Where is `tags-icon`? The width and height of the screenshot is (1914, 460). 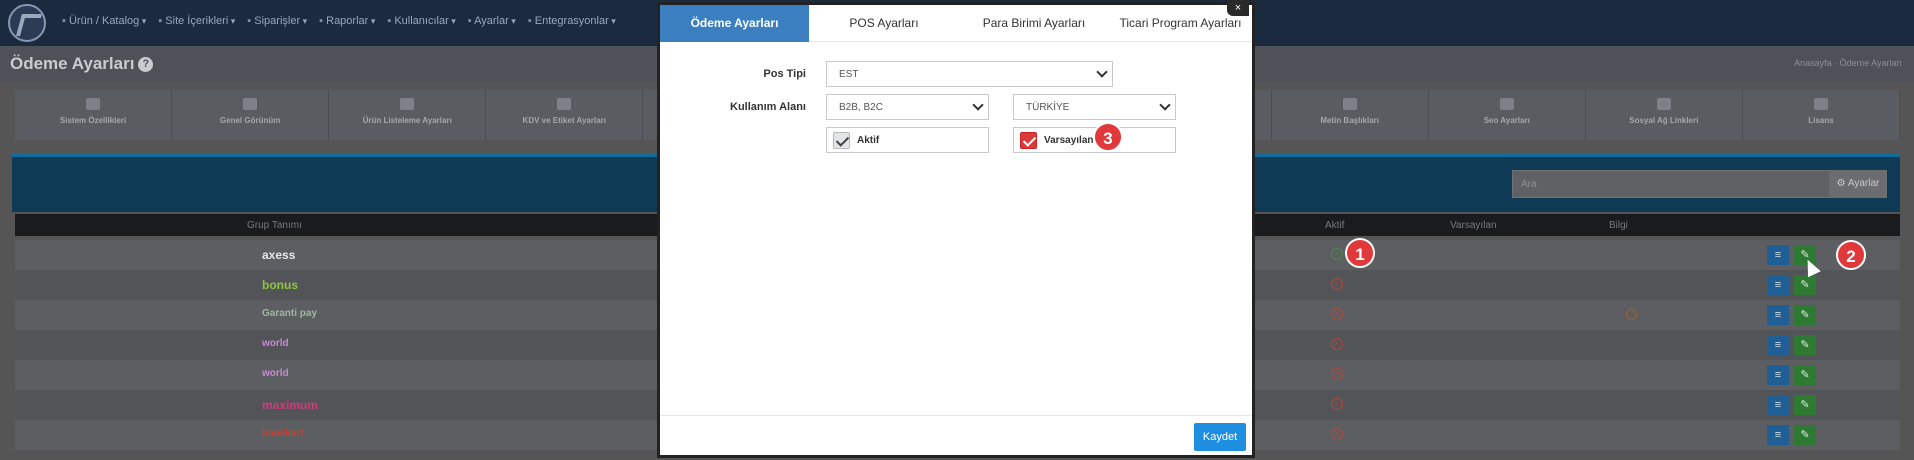 tags-icon is located at coordinates (564, 104).